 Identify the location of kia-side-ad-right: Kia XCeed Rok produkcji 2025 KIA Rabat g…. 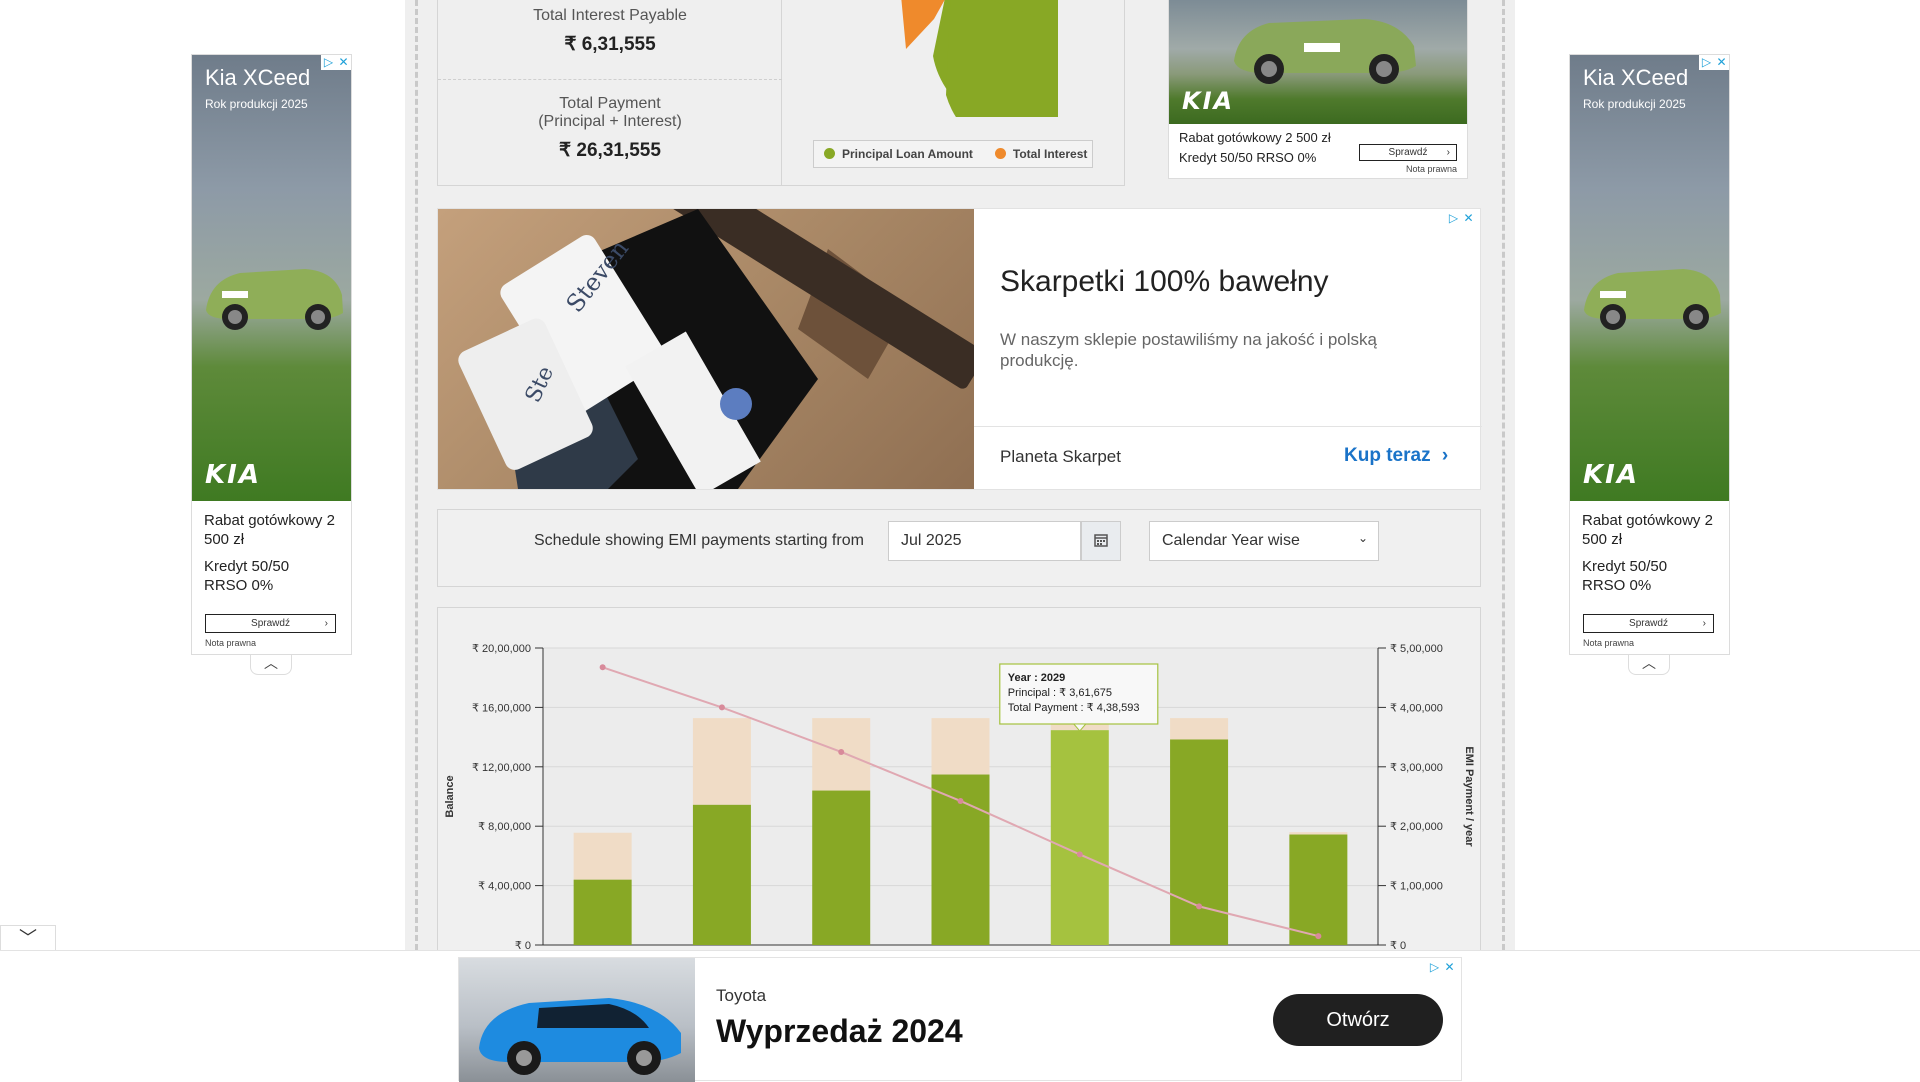
(1649, 354).